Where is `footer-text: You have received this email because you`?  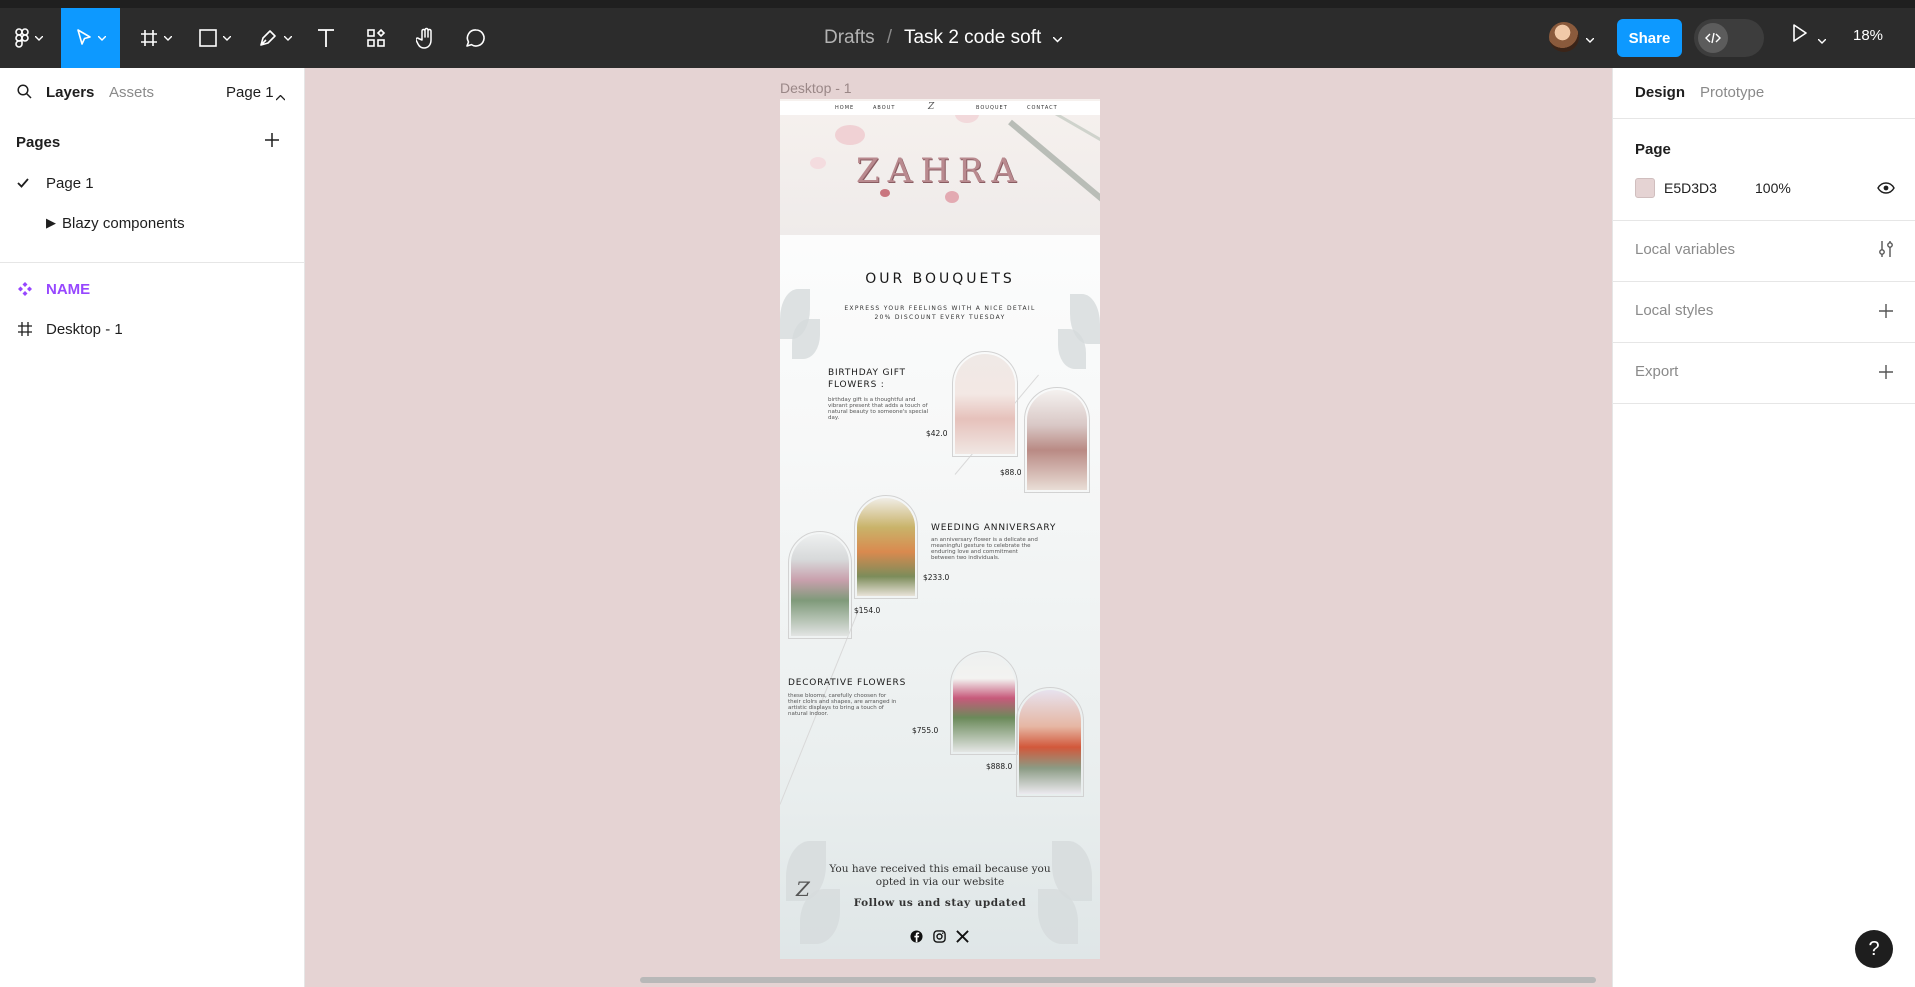 footer-text: You have received this email because you is located at coordinates (940, 869).